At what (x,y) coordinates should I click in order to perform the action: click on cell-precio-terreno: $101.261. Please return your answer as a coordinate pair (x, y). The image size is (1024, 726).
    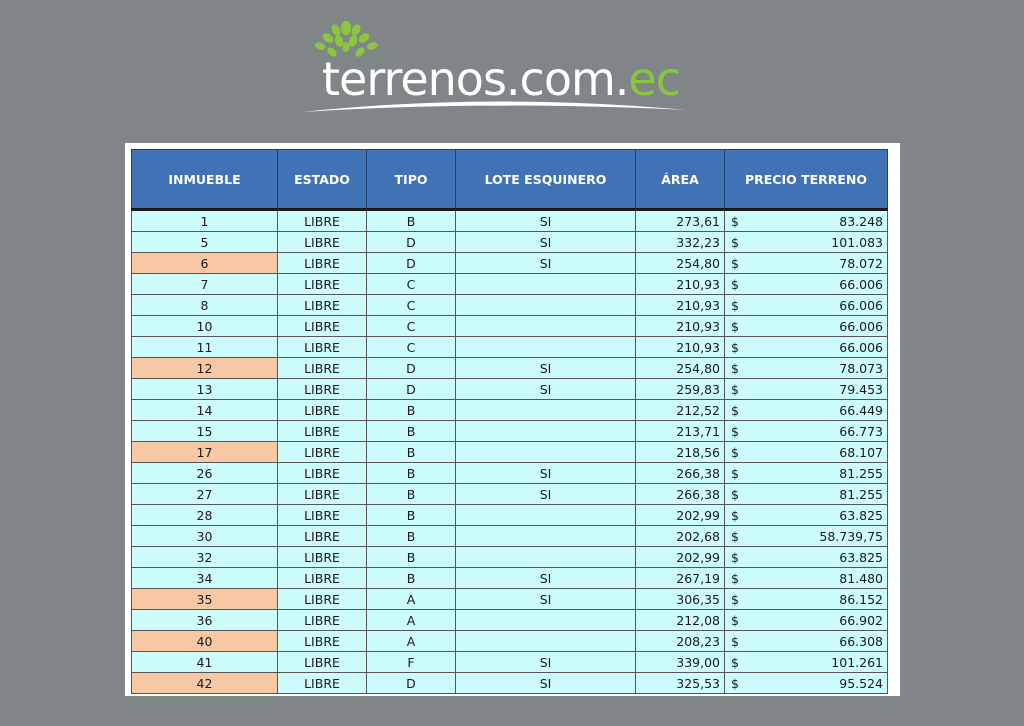
    Looking at the image, I should click on (806, 662).